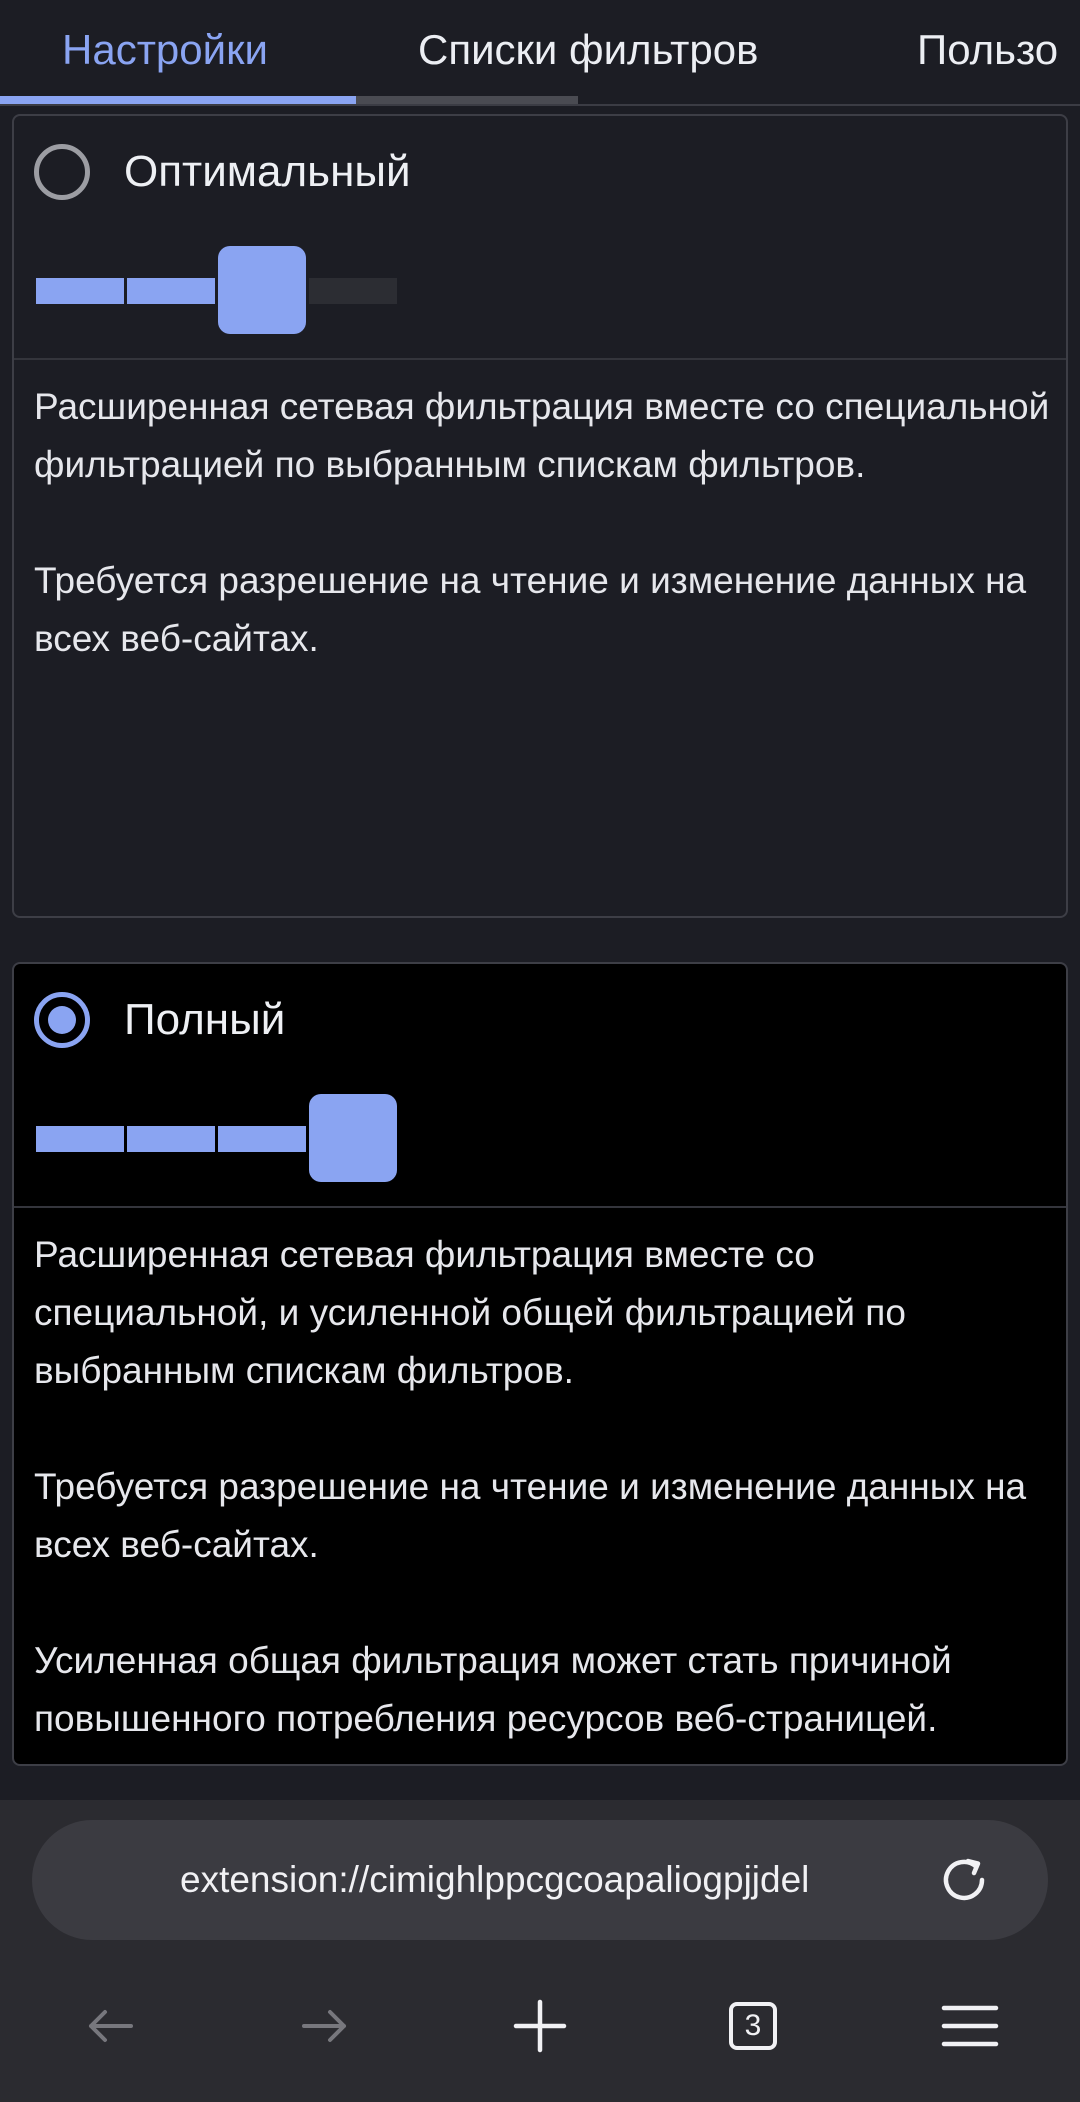 The image size is (1080, 2102). Describe the element at coordinates (62, 172) in the screenshot. I see `radio-optimal` at that location.